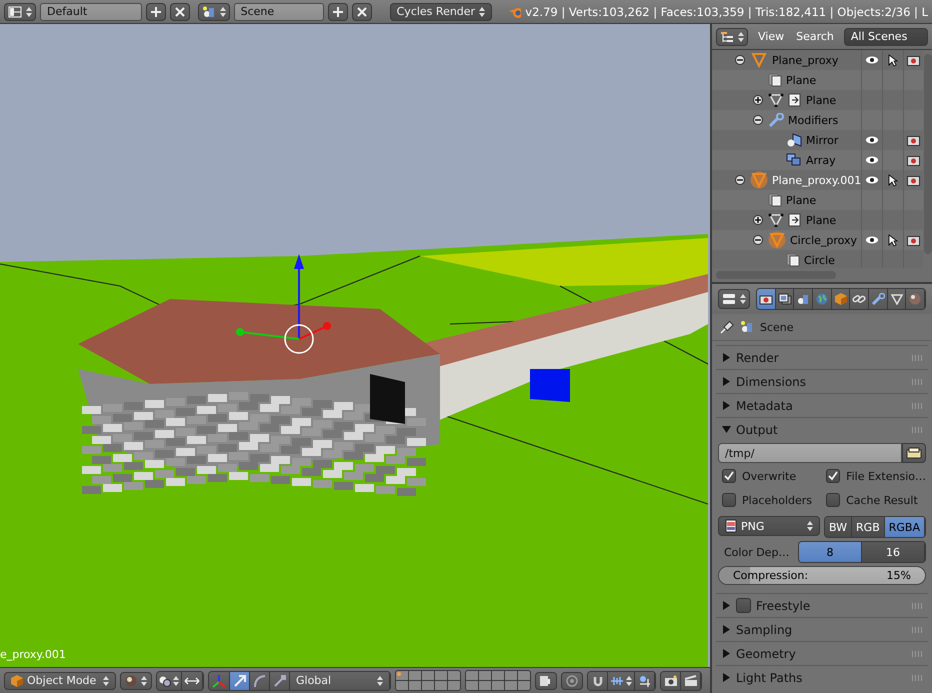 The image size is (932, 693). I want to click on filter-dropdown: All Scenes, so click(886, 37).